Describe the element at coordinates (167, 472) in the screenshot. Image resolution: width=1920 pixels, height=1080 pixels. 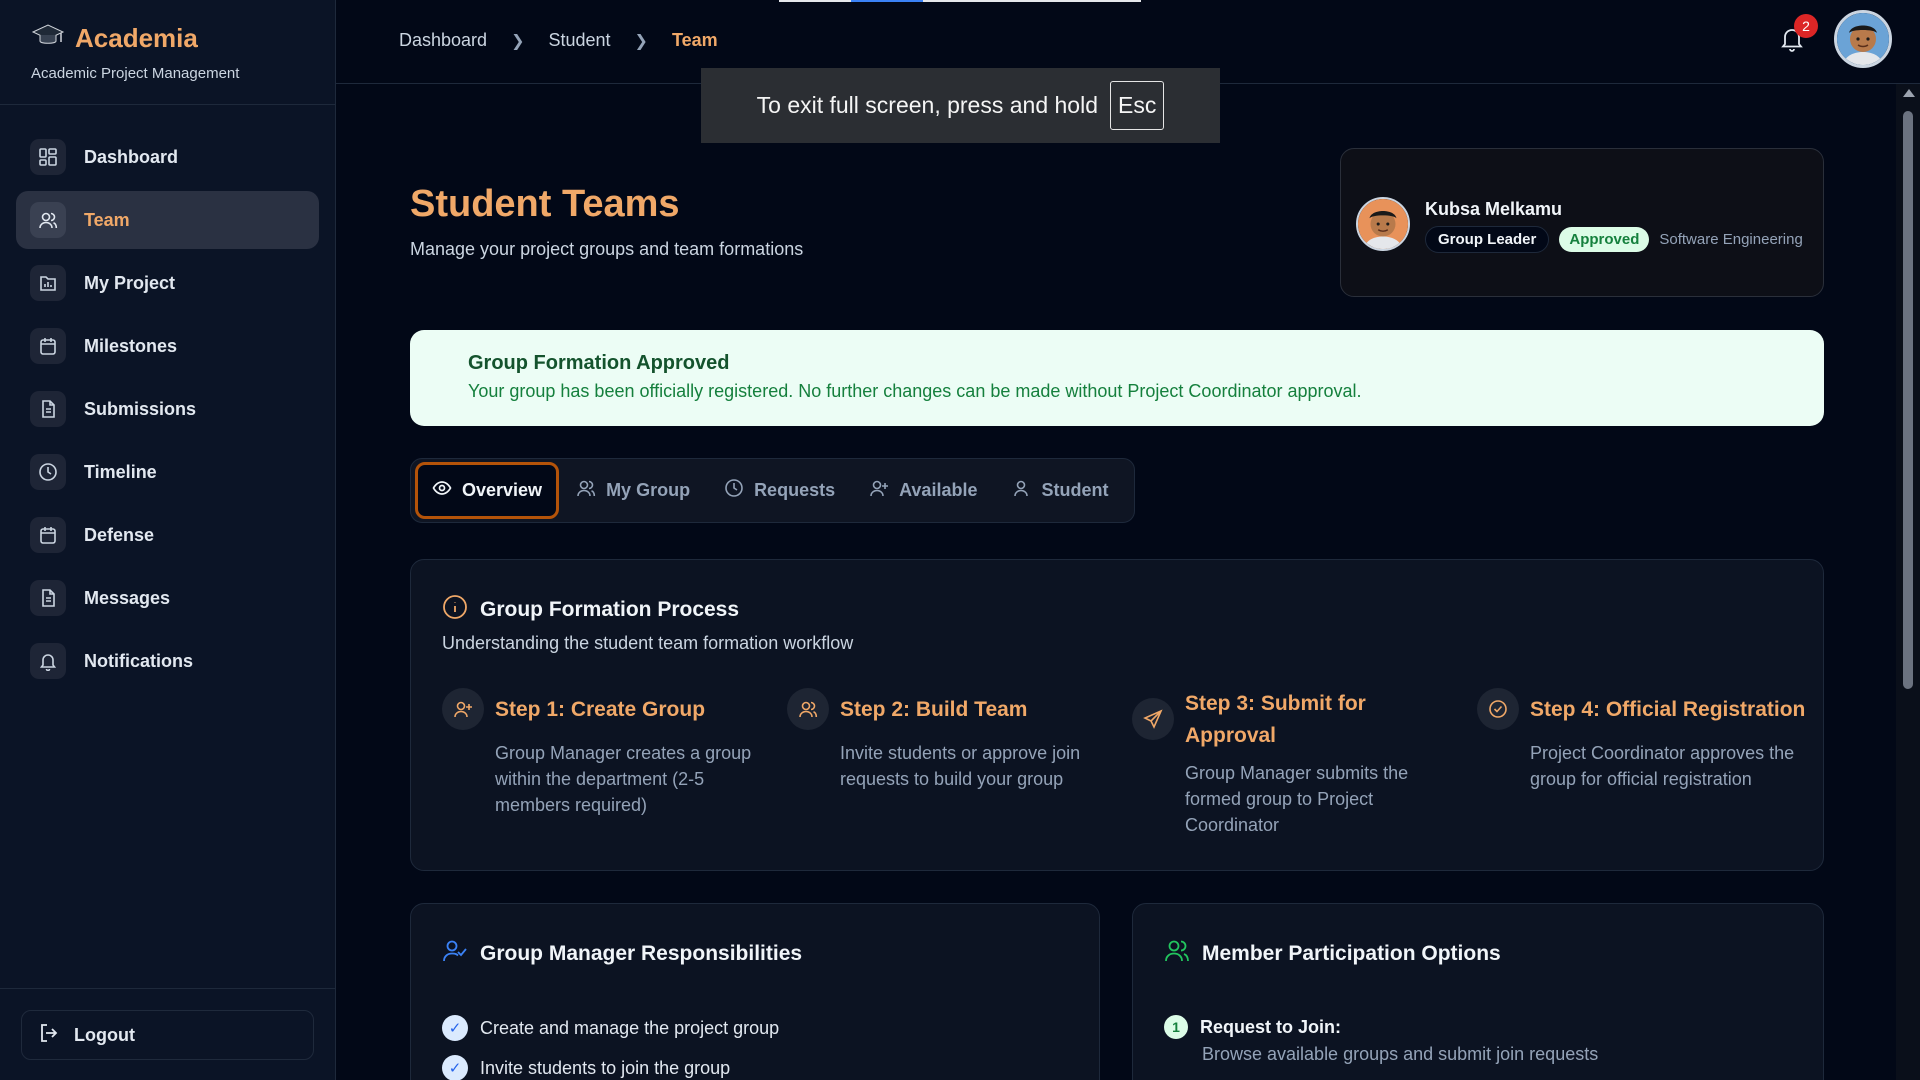
I see `sidebar-item-timeline: Timeline` at that location.